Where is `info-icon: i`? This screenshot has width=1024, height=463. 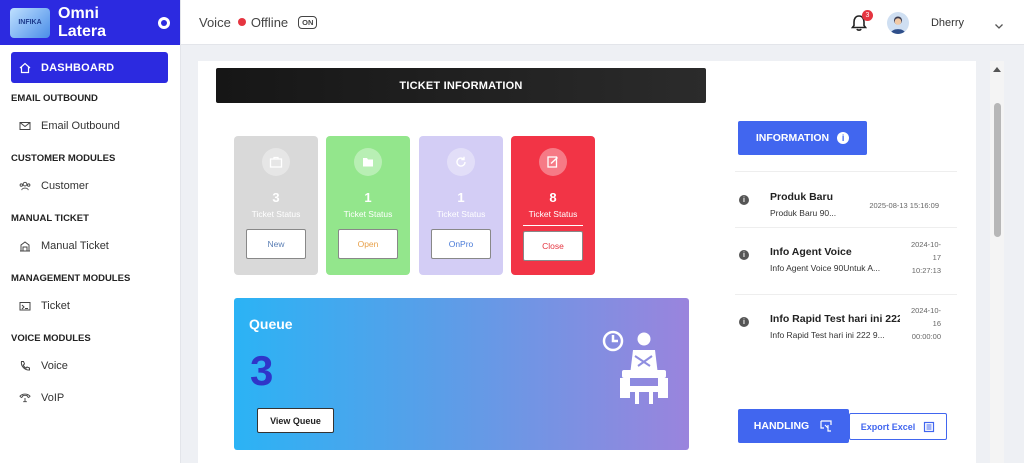 info-icon: i is located at coordinates (843, 138).